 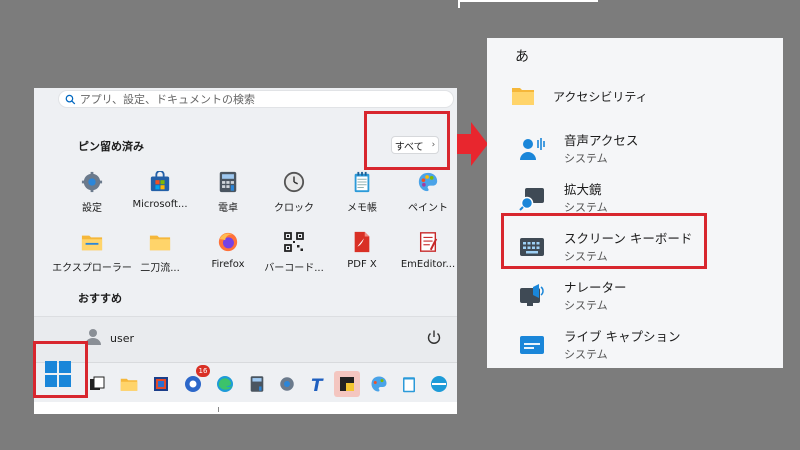 I want to click on pinned-app-label: Firefox, so click(x=228, y=264).